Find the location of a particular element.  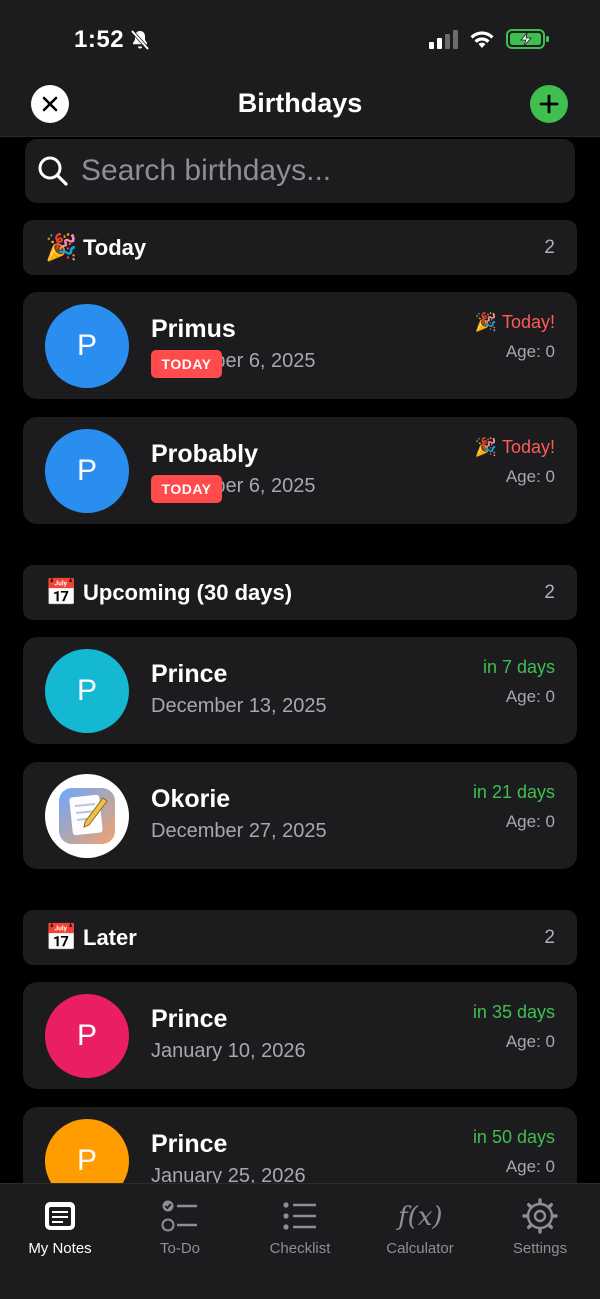

status-time: 1:52 is located at coordinates (99, 39).